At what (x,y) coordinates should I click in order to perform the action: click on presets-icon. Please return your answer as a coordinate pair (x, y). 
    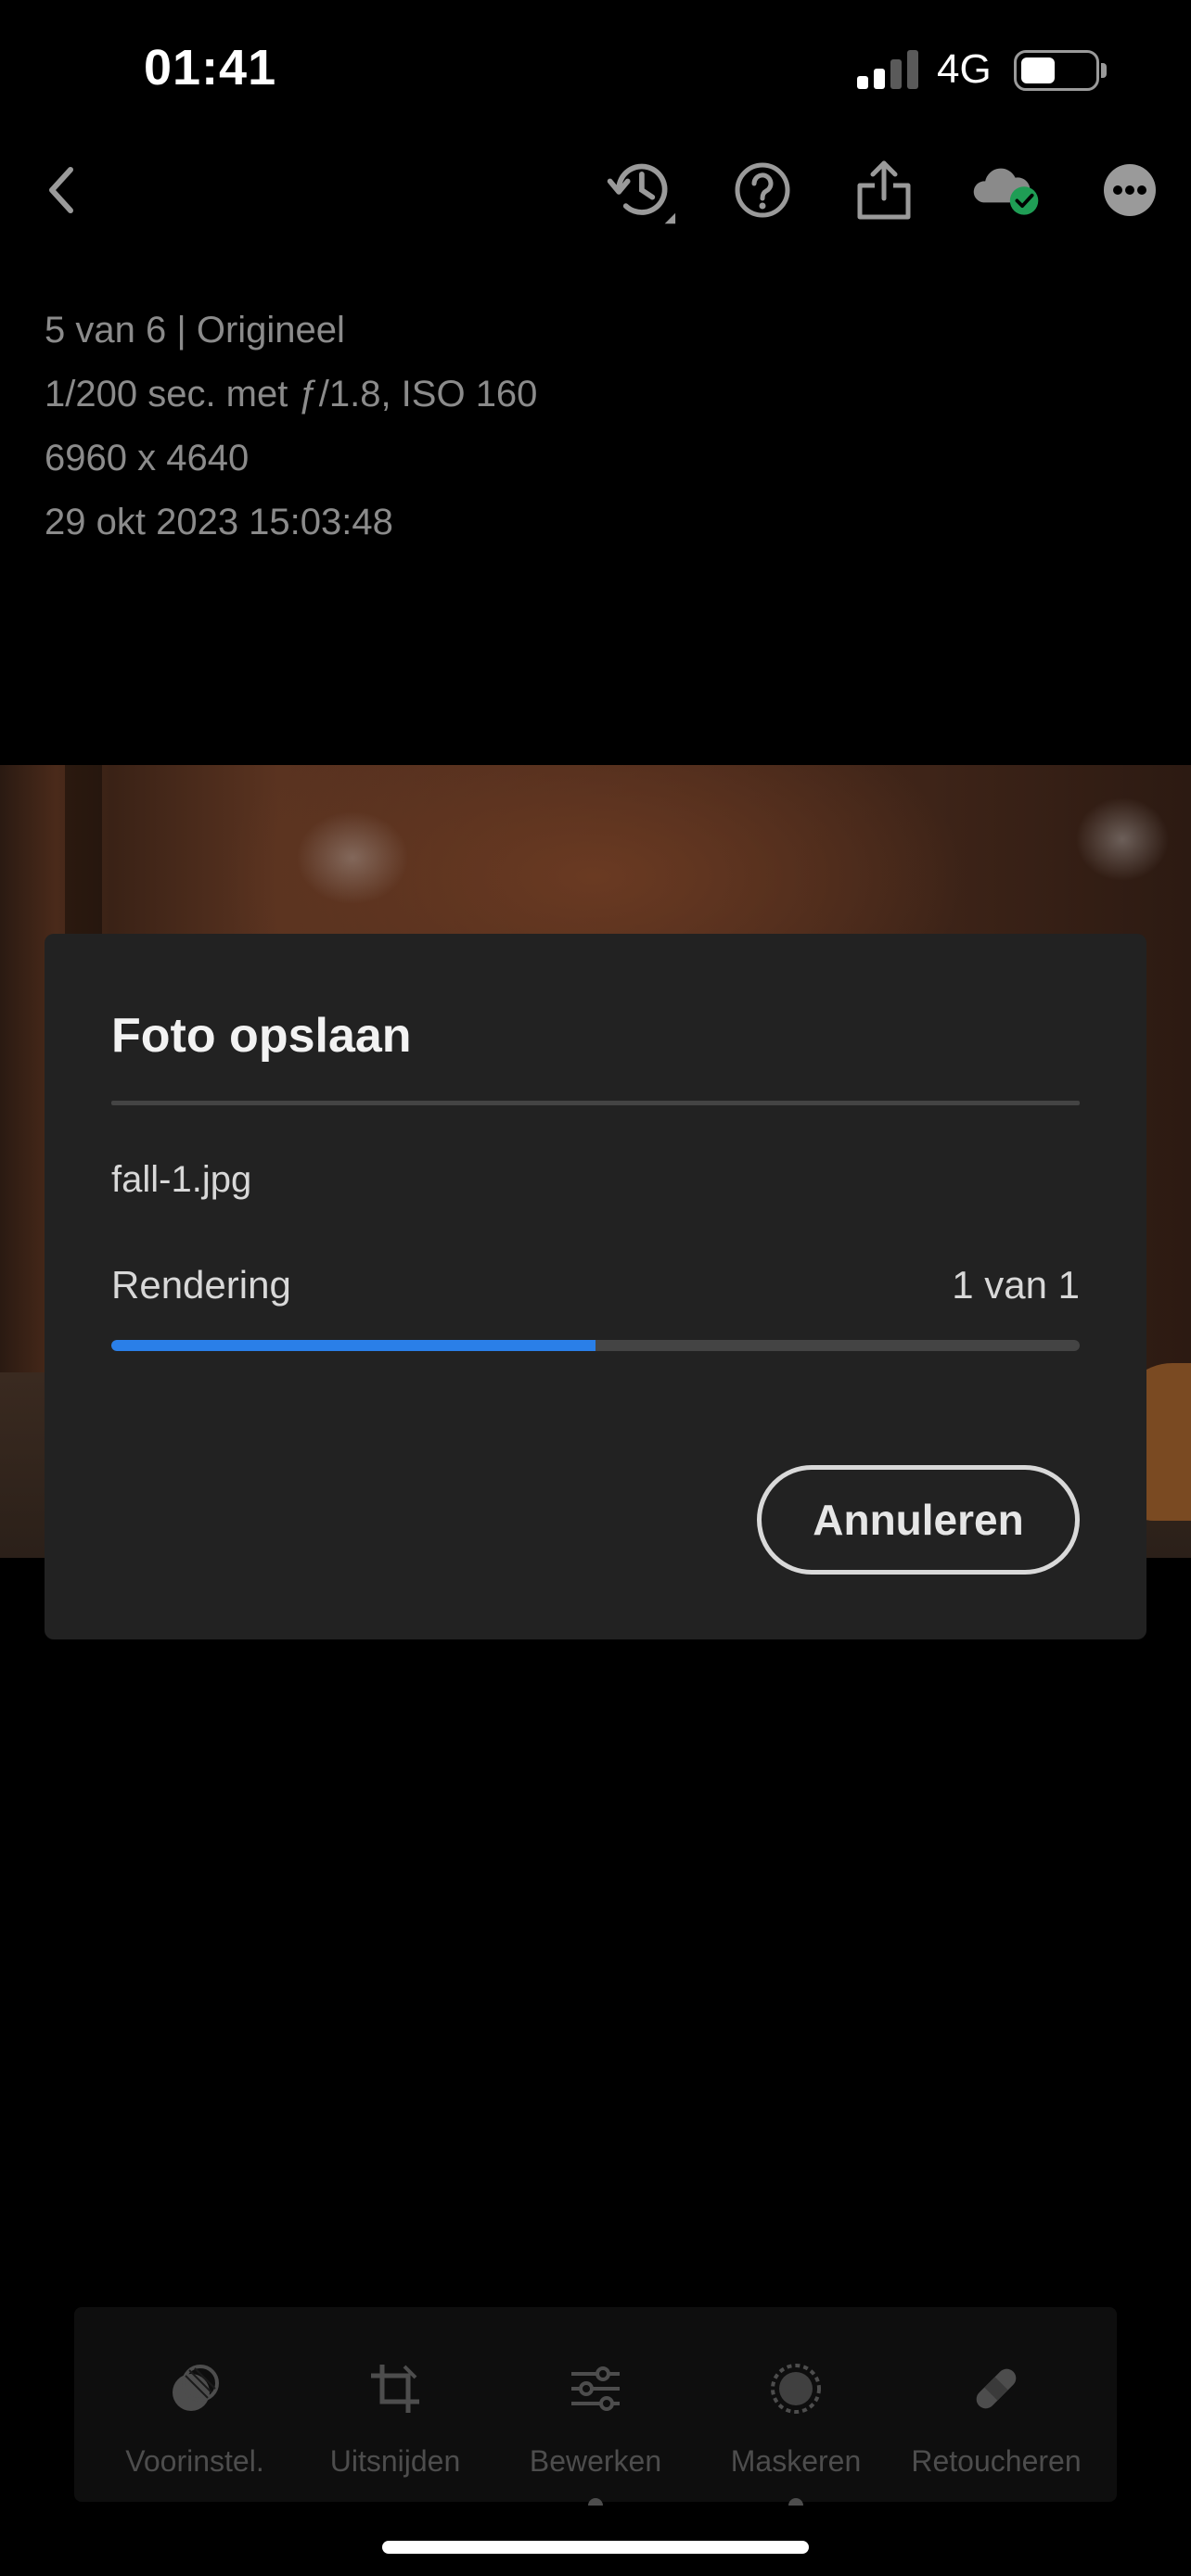
    Looking at the image, I should click on (195, 2389).